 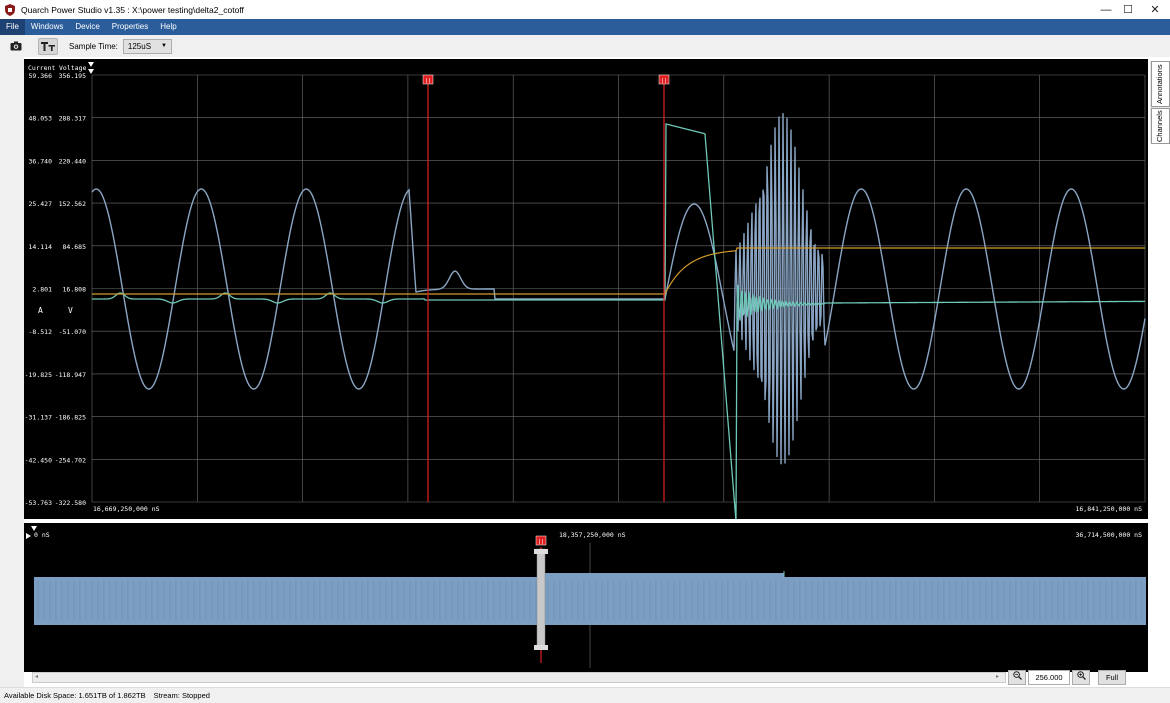 What do you see at coordinates (41, 247) in the screenshot?
I see `current-tick-label: 14.114` at bounding box center [41, 247].